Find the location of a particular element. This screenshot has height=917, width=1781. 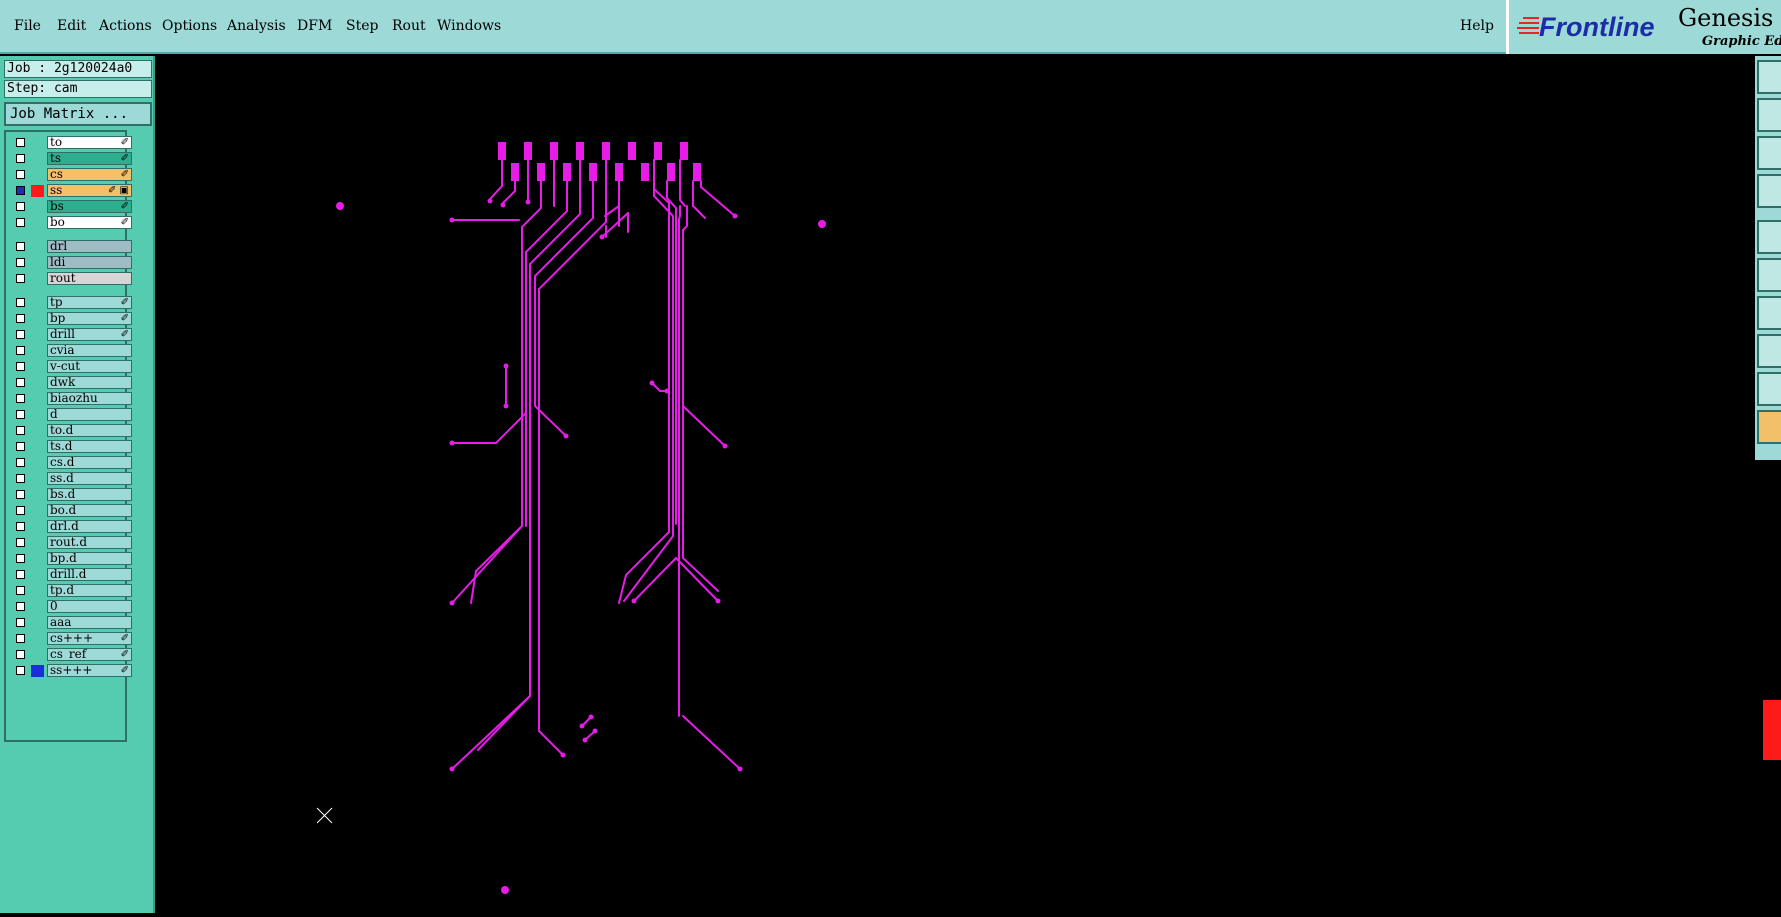

layer-row-drl: drl is located at coordinates (71, 247).